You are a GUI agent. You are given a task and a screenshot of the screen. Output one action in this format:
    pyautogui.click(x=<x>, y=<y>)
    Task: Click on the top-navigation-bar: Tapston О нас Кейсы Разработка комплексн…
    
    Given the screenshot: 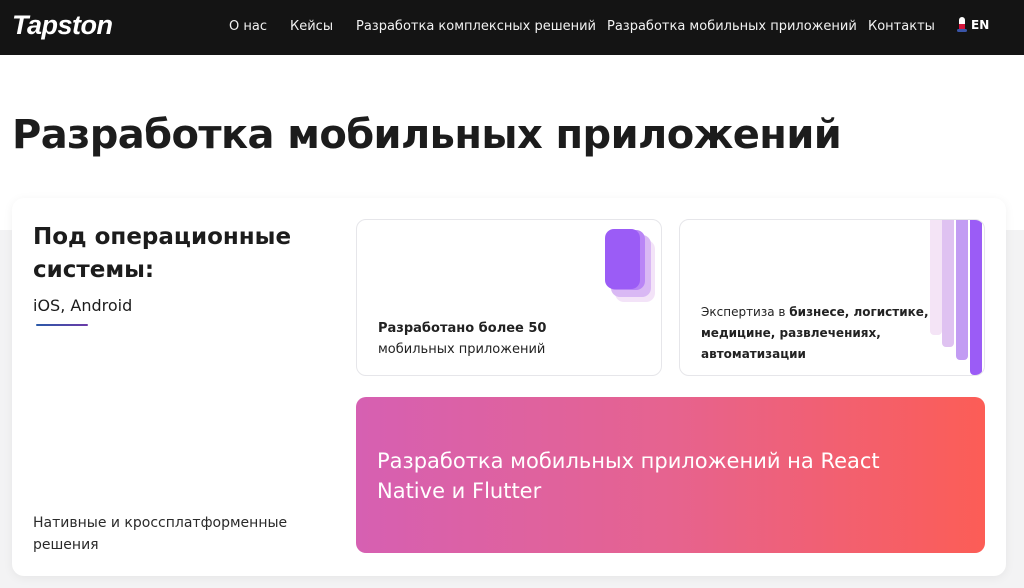 What is the action you would take?
    pyautogui.click(x=512, y=27)
    